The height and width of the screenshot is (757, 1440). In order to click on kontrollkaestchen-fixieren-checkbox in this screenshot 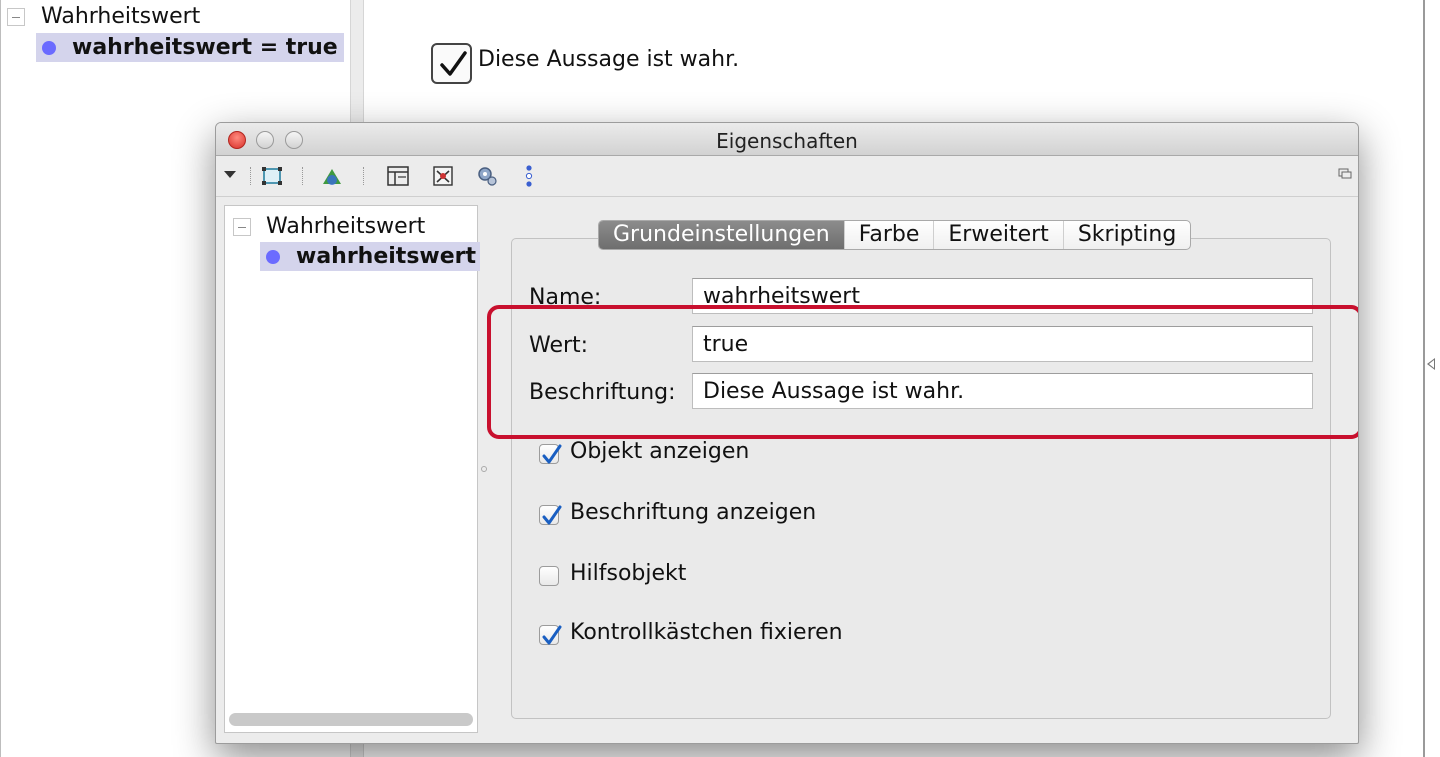, I will do `click(550, 635)`.